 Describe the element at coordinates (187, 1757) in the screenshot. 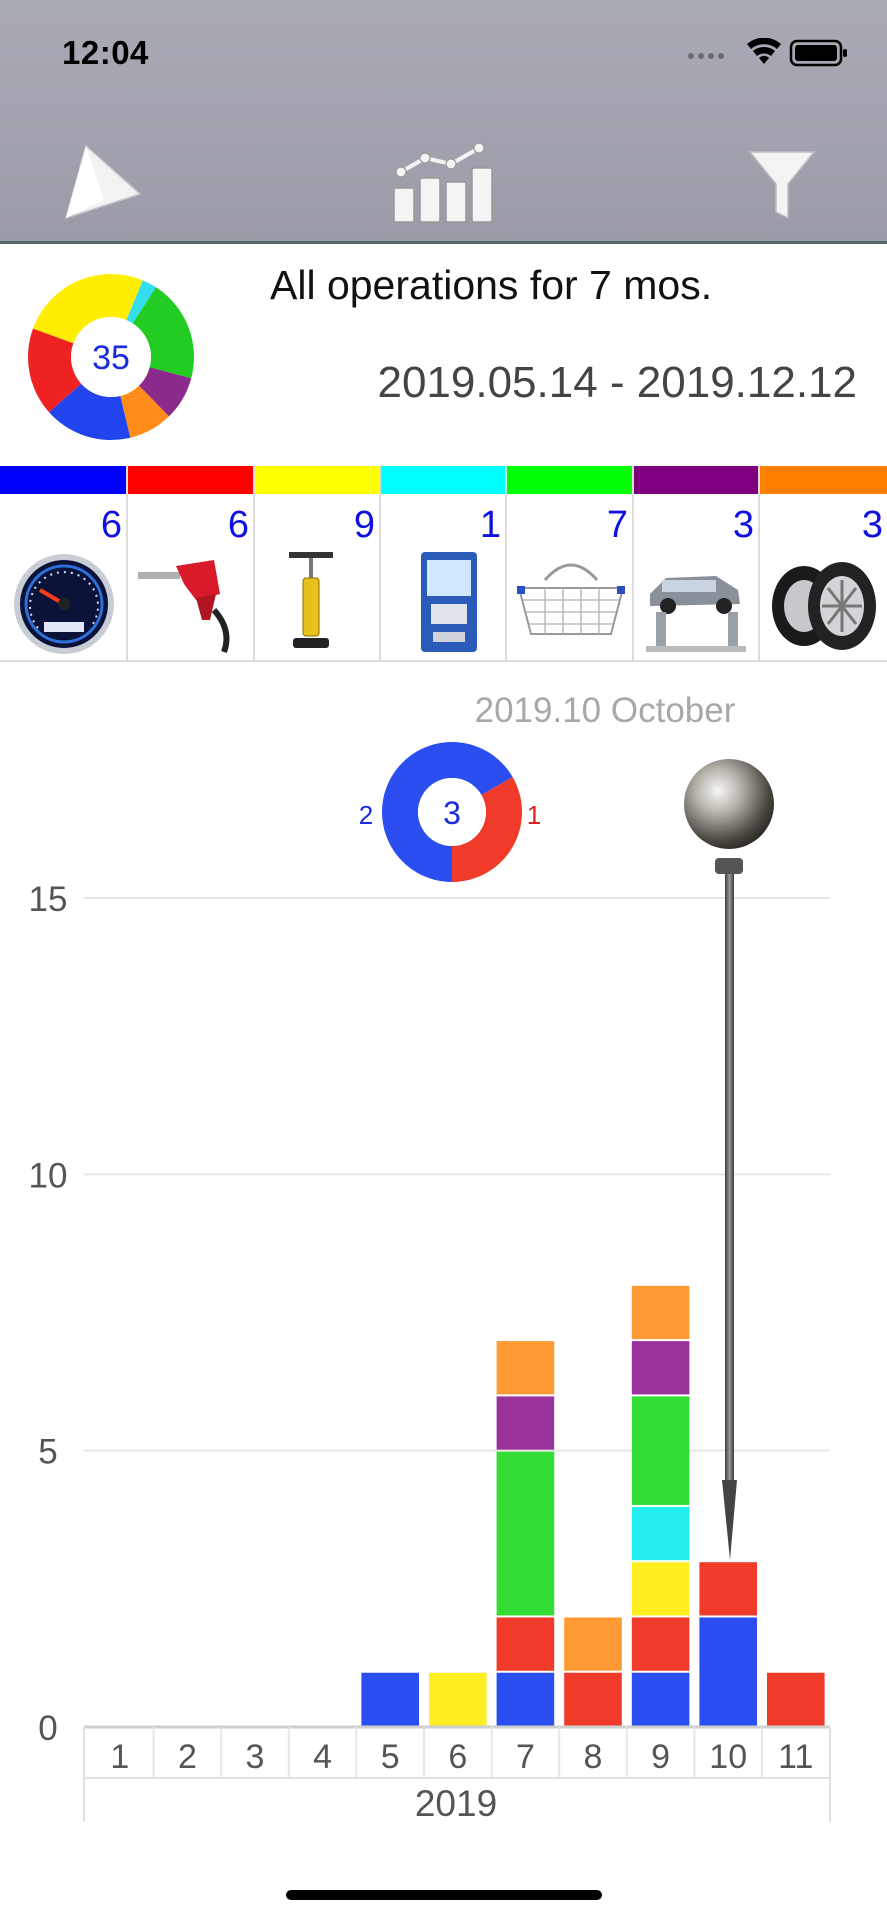

I see `x-tick-label: 2` at that location.